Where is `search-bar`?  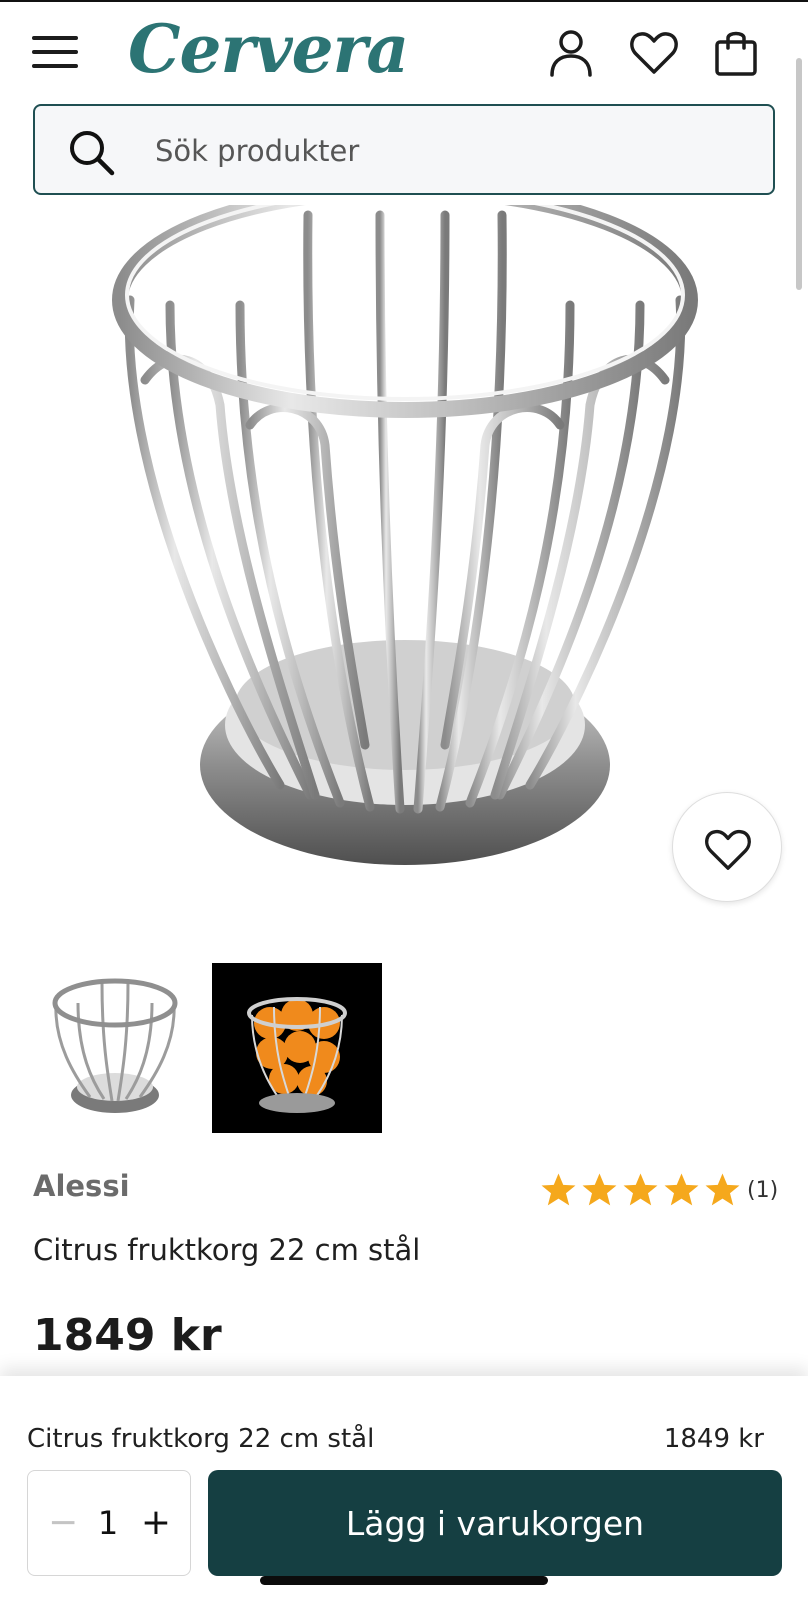 search-bar is located at coordinates (404, 149).